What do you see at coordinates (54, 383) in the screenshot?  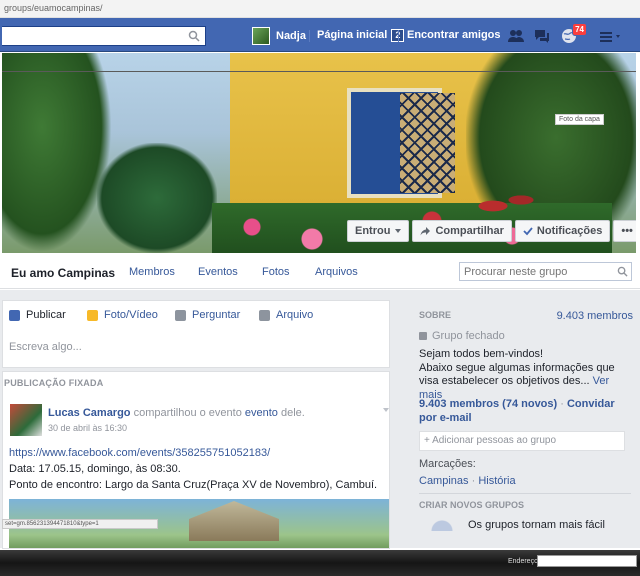 I see `pinned-section-label: PUBLICAÇÃO FIXADA` at bounding box center [54, 383].